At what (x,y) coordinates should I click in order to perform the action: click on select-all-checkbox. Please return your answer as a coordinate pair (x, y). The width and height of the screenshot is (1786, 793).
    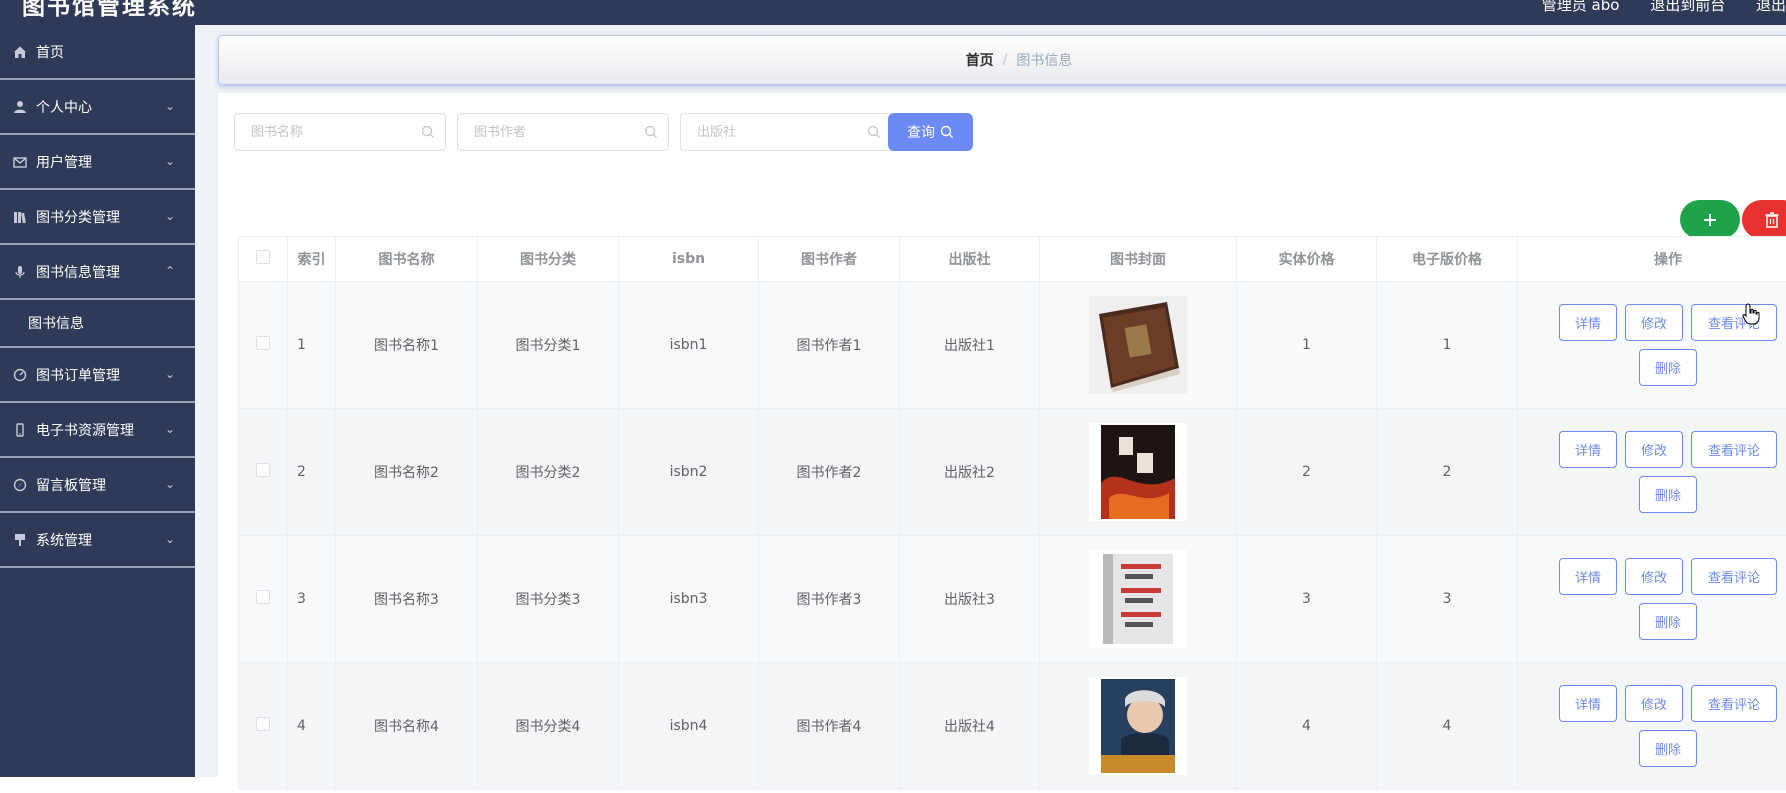
    Looking at the image, I should click on (263, 257).